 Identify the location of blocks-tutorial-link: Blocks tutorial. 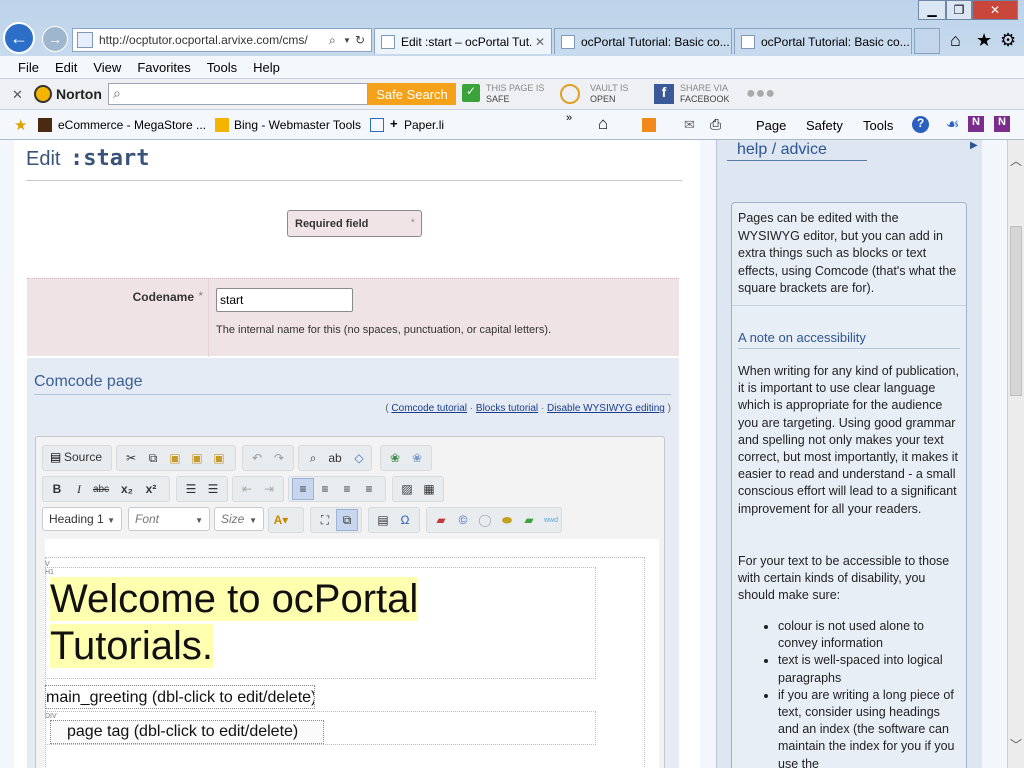
(507, 408).